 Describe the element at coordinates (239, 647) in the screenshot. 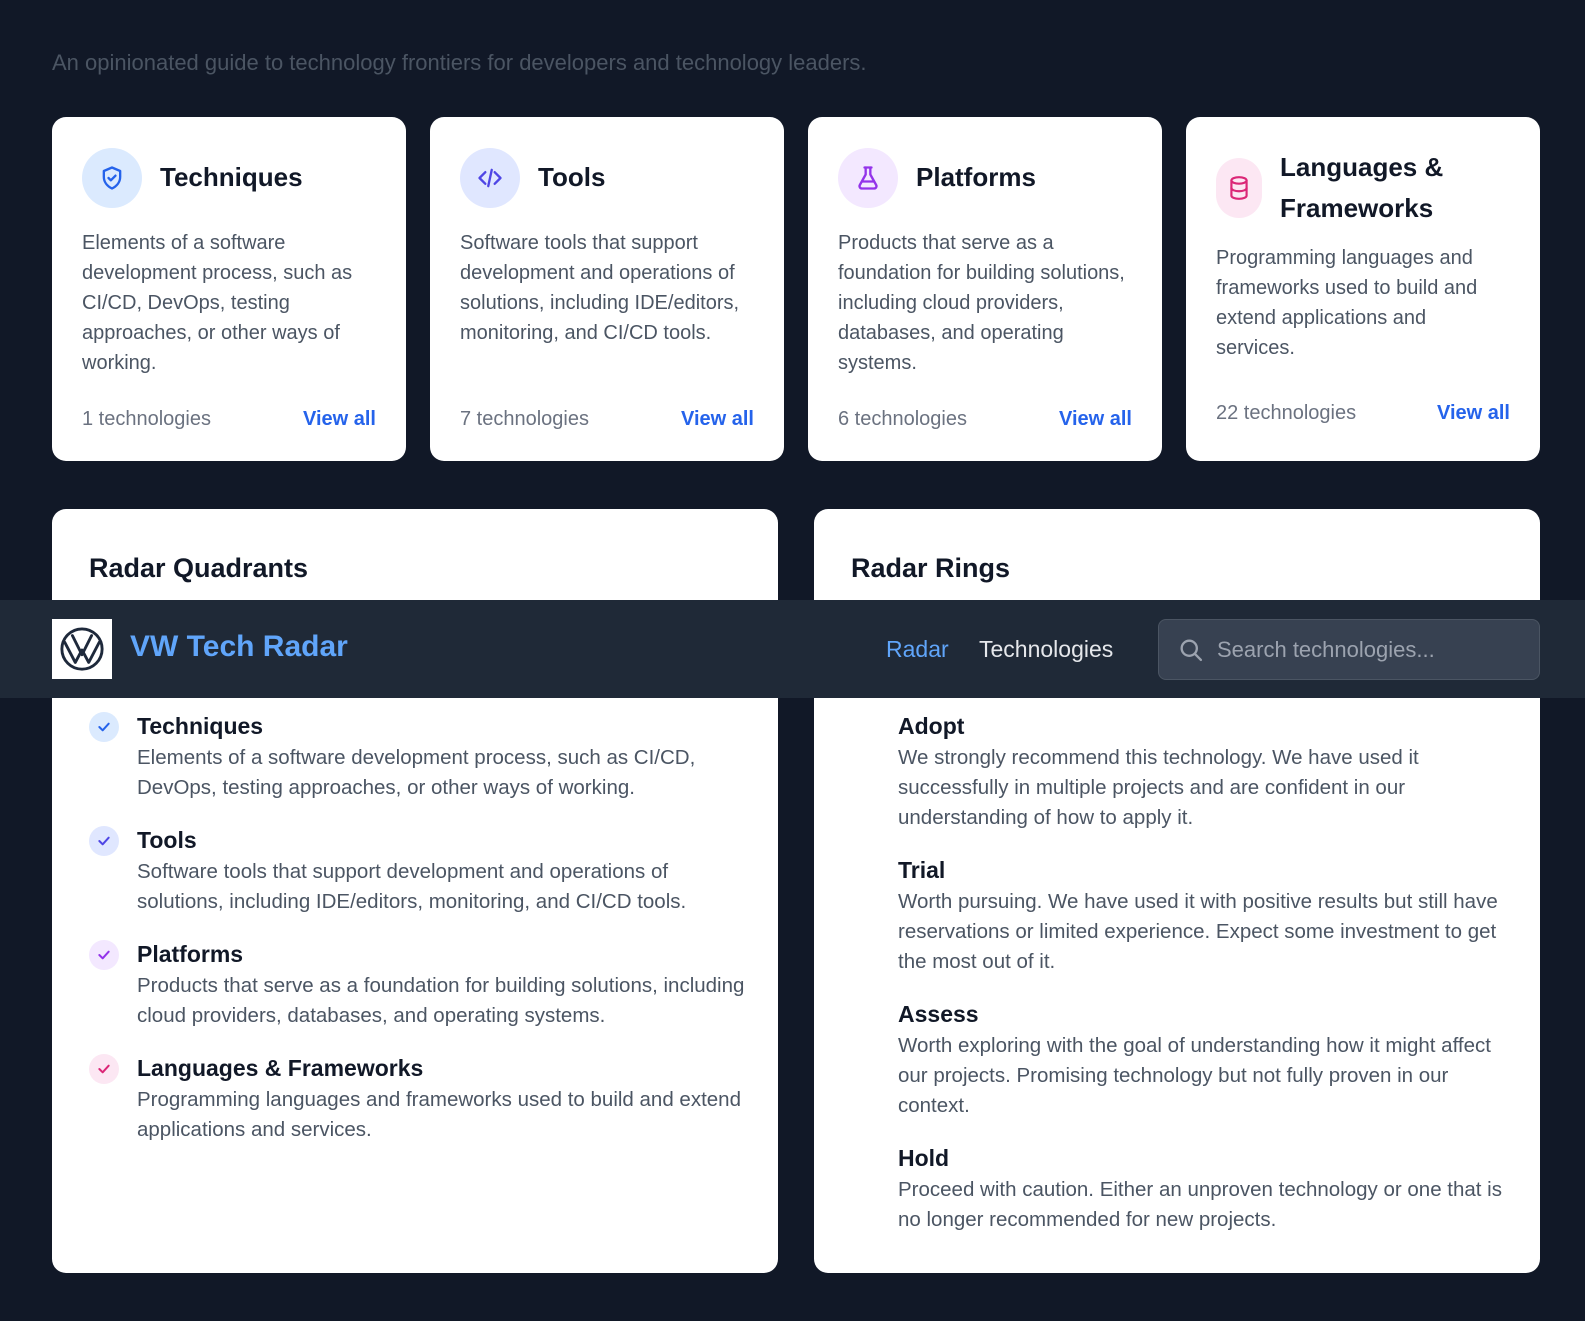

I see `brand-title: VW Tech Radar` at that location.